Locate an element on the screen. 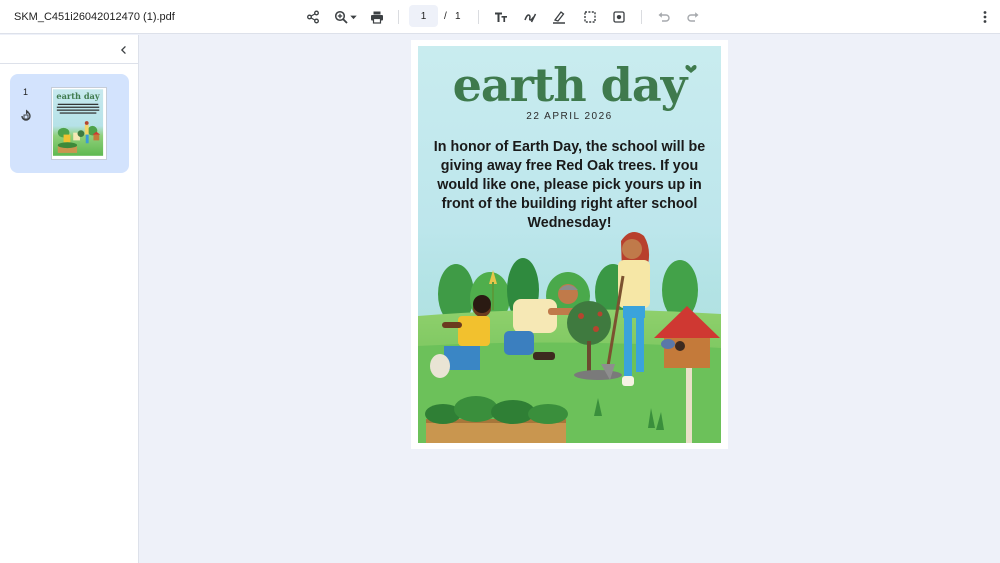  highlight-button is located at coordinates (559, 17).